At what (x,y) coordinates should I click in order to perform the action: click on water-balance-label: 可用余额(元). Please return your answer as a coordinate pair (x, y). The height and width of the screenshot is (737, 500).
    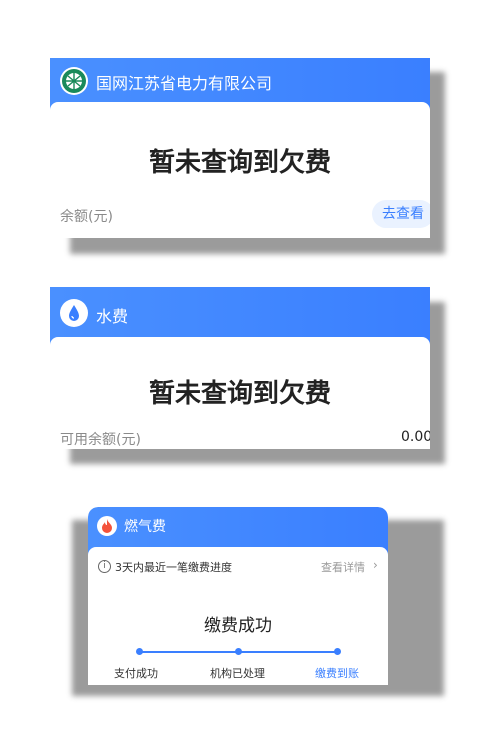
    Looking at the image, I should click on (100, 440).